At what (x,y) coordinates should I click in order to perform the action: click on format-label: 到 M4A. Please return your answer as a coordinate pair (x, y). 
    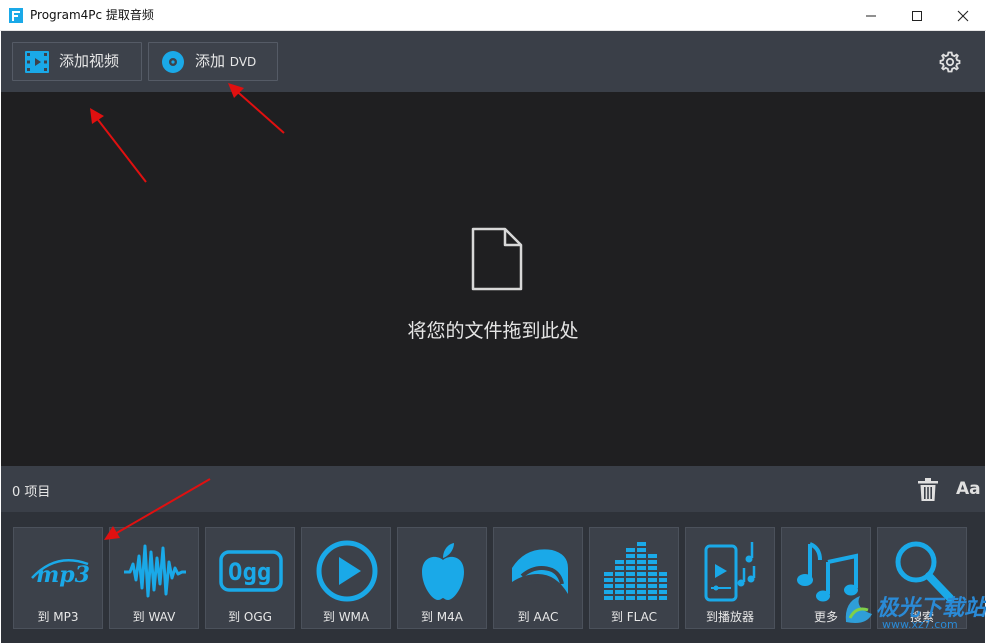
    Looking at the image, I should click on (441, 617).